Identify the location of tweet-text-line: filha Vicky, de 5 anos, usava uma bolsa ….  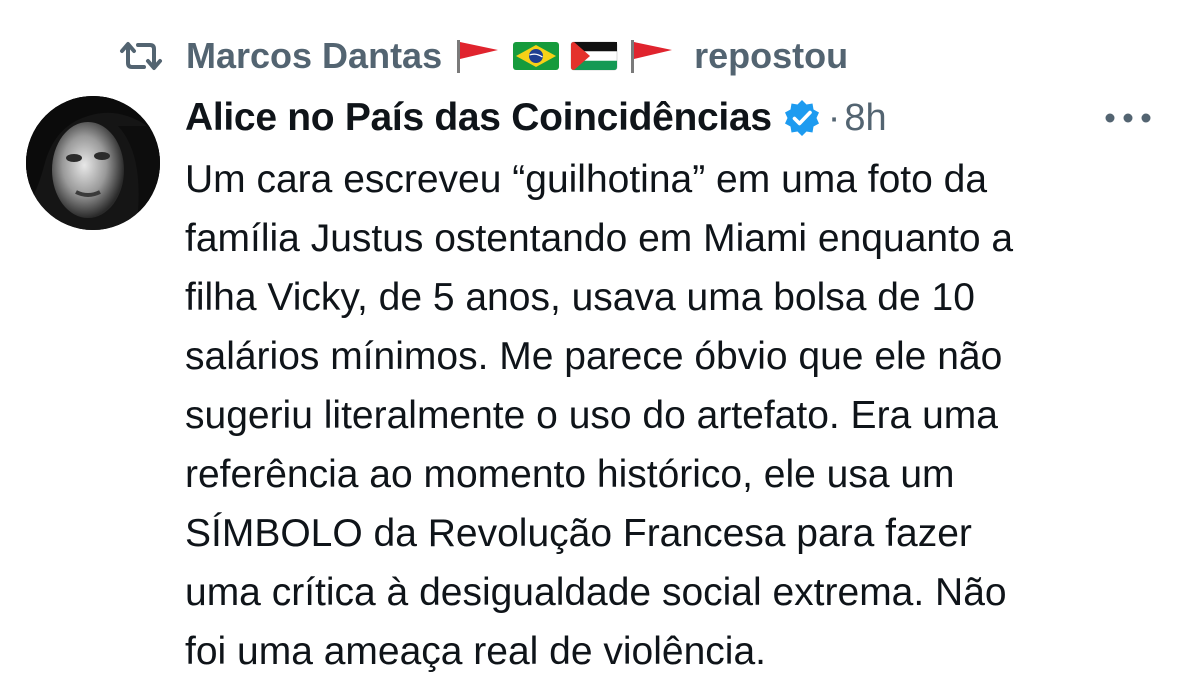
(580, 297).